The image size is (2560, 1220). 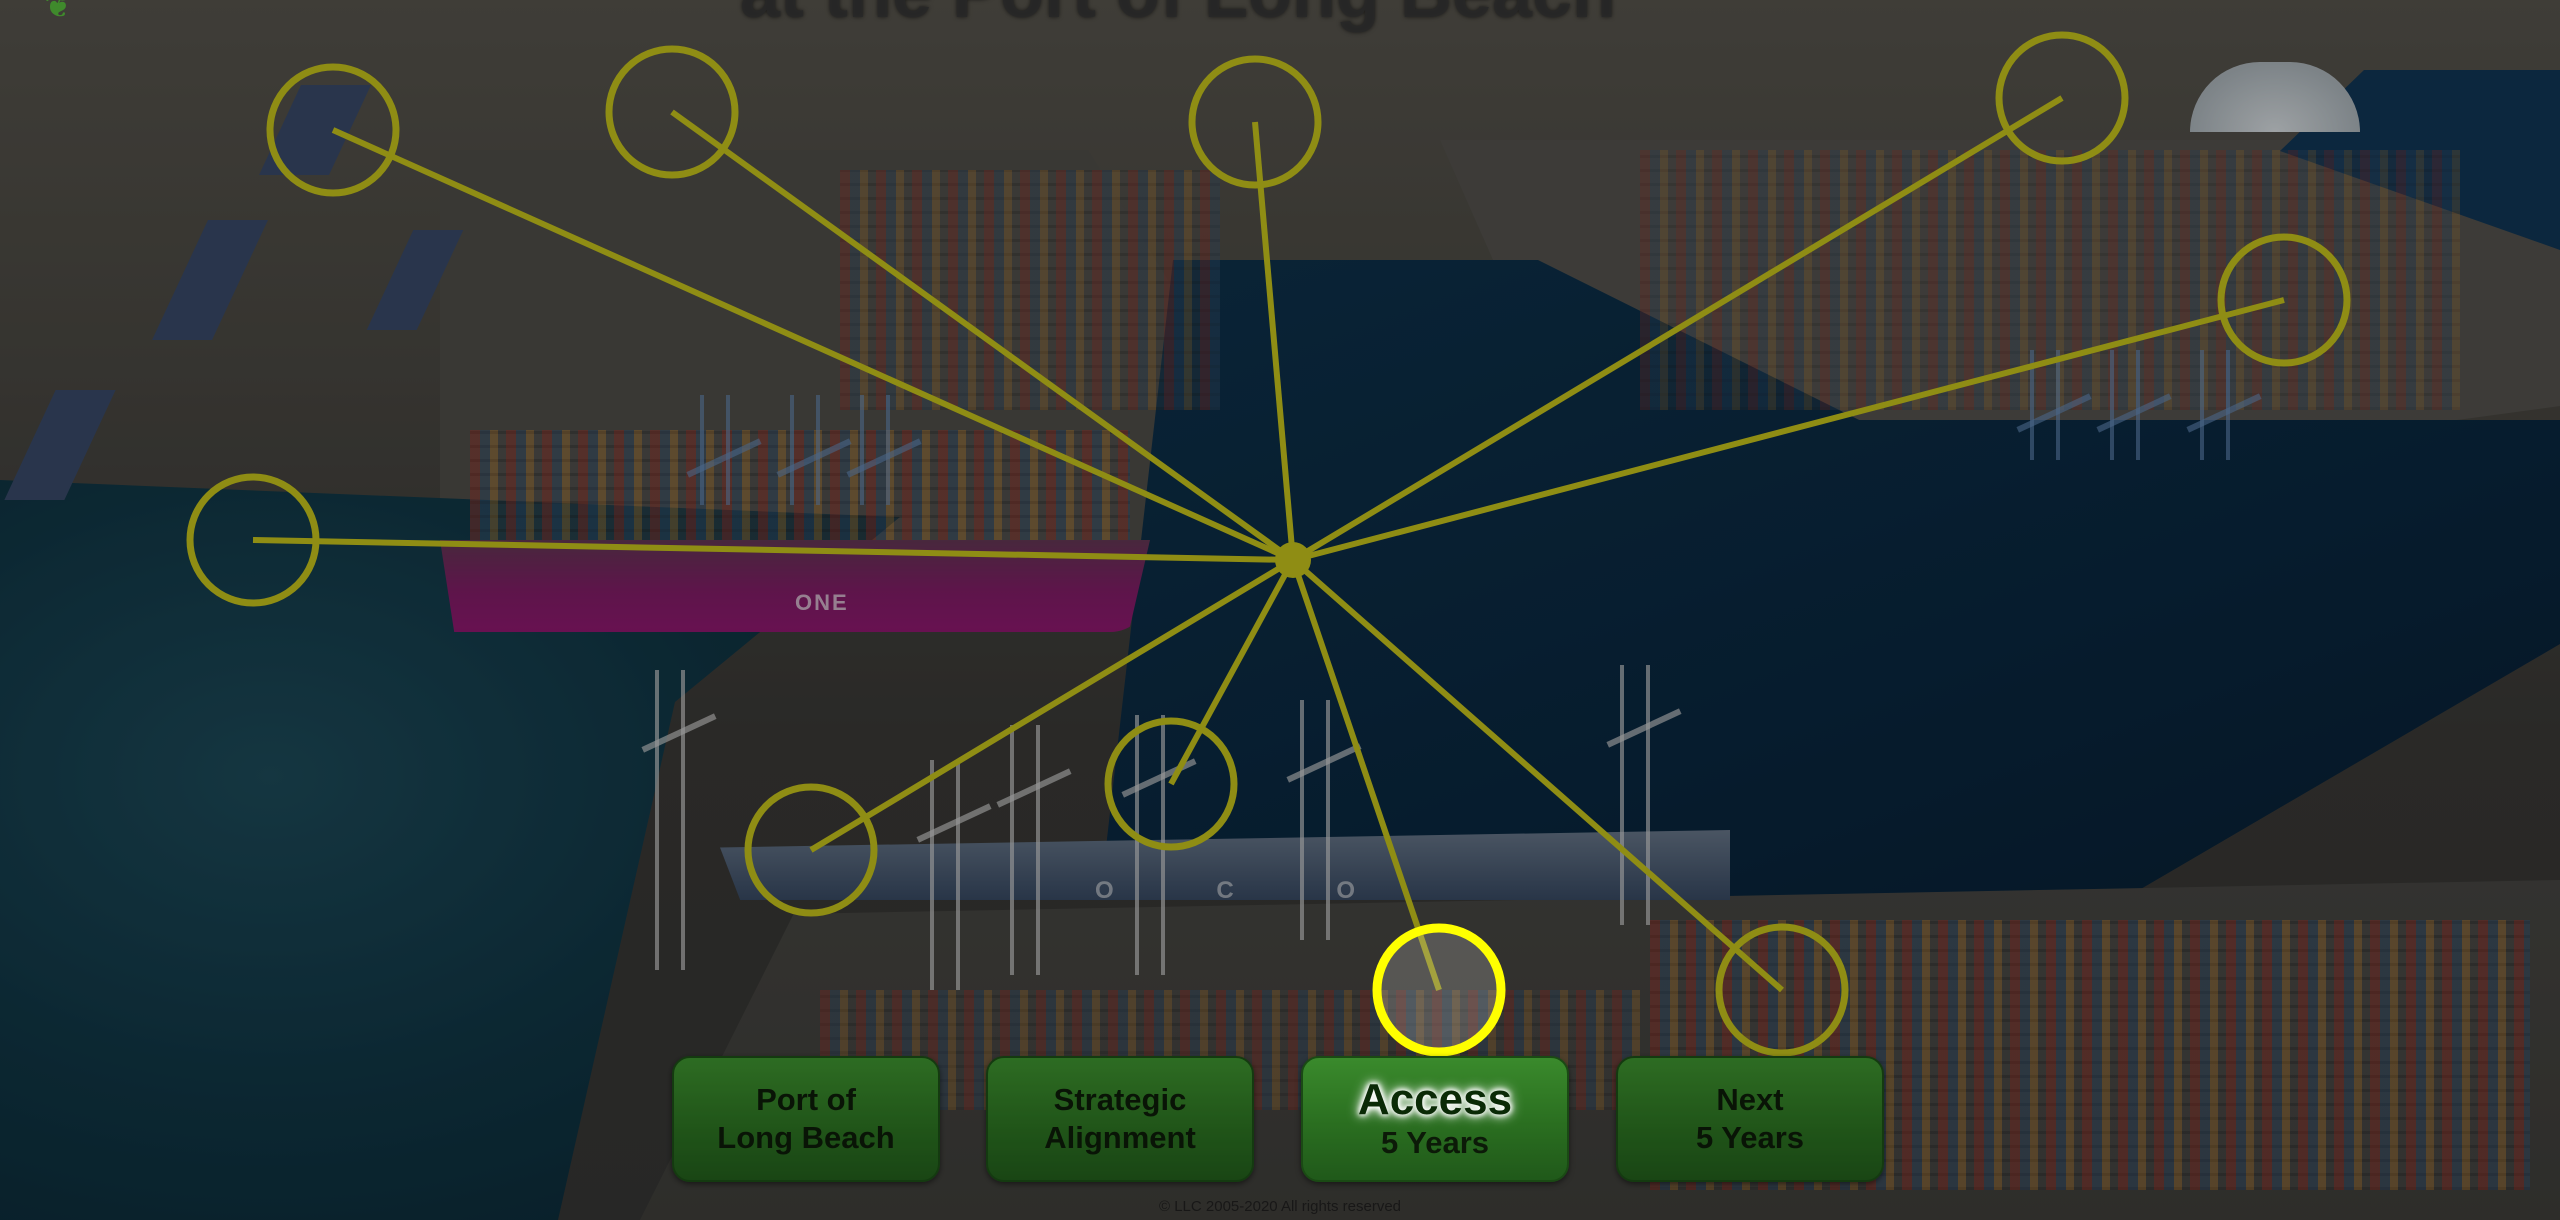 What do you see at coordinates (1120, 1119) in the screenshot?
I see `nav-button-strategic-alignment: Strategic Alignment` at bounding box center [1120, 1119].